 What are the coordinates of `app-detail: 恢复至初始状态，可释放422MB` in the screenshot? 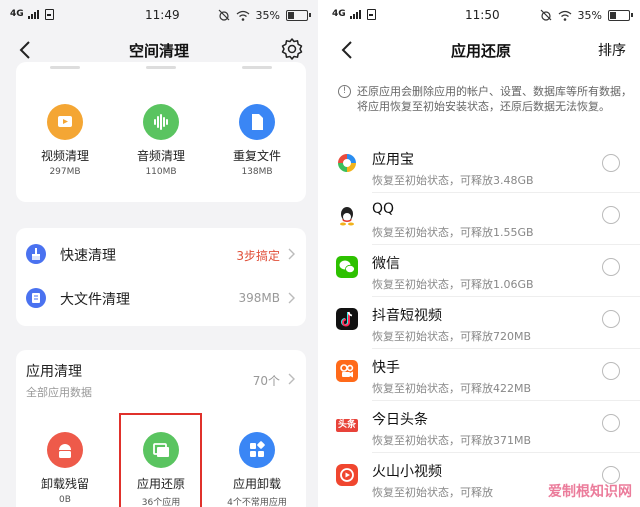 It's located at (452, 388).